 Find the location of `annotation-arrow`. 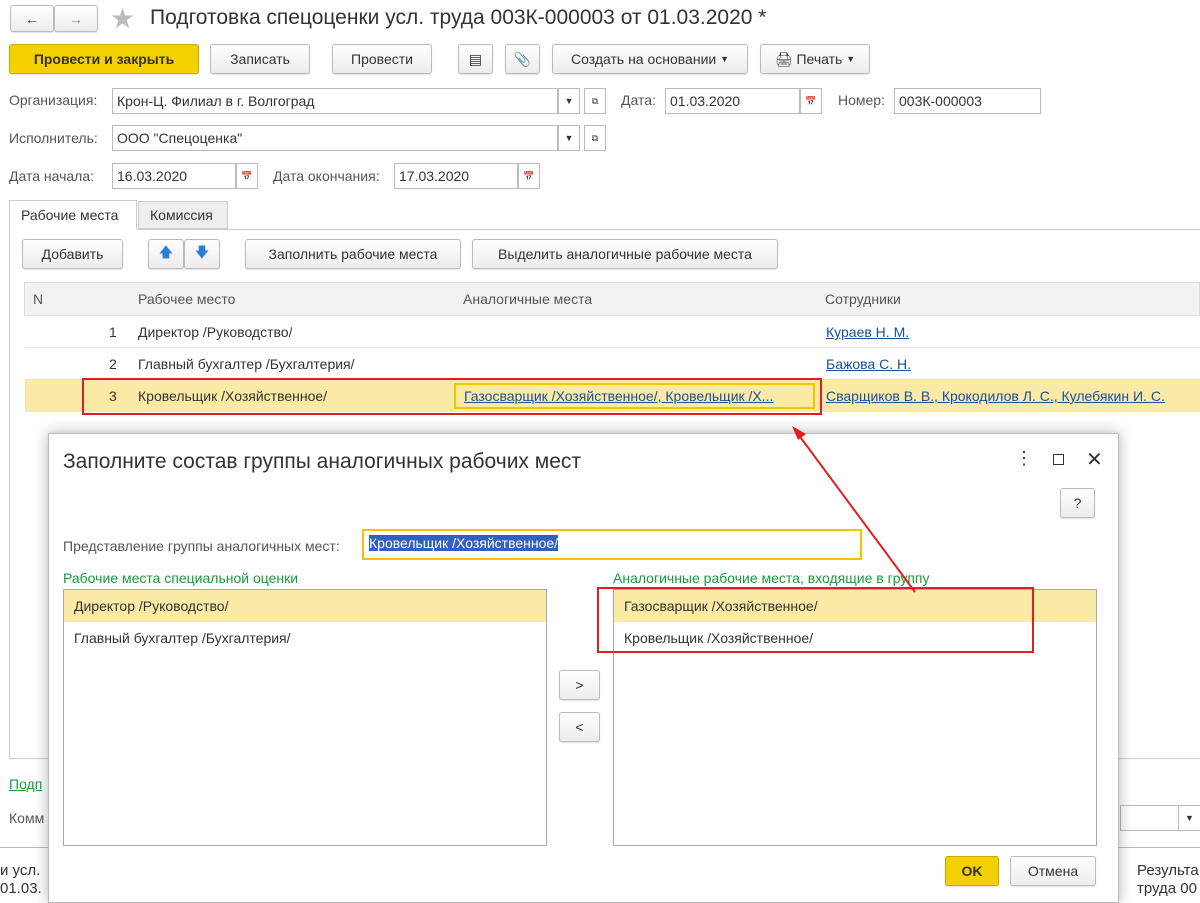

annotation-arrow is located at coordinates (854, 509).